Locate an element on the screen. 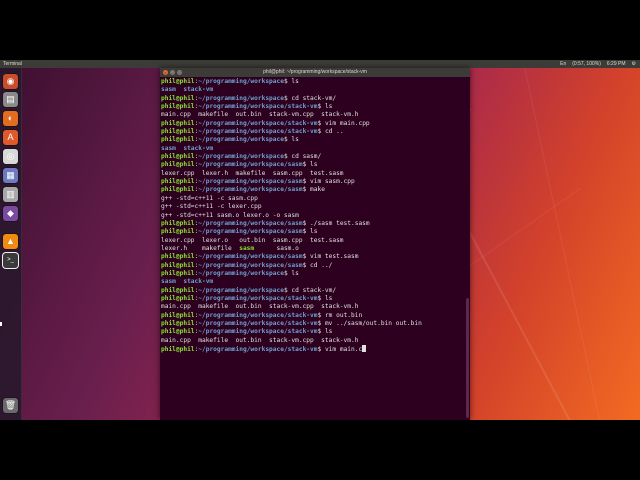 This screenshot has width=640, height=480. output-line: g++ -std=c++11 -c sasm.cpp is located at coordinates (312, 199).